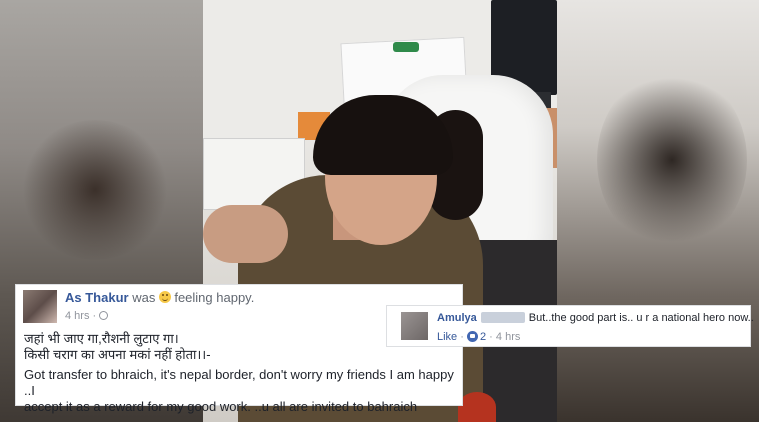  I want to click on post-header: As Thakur was feeling happy., so click(159, 297).